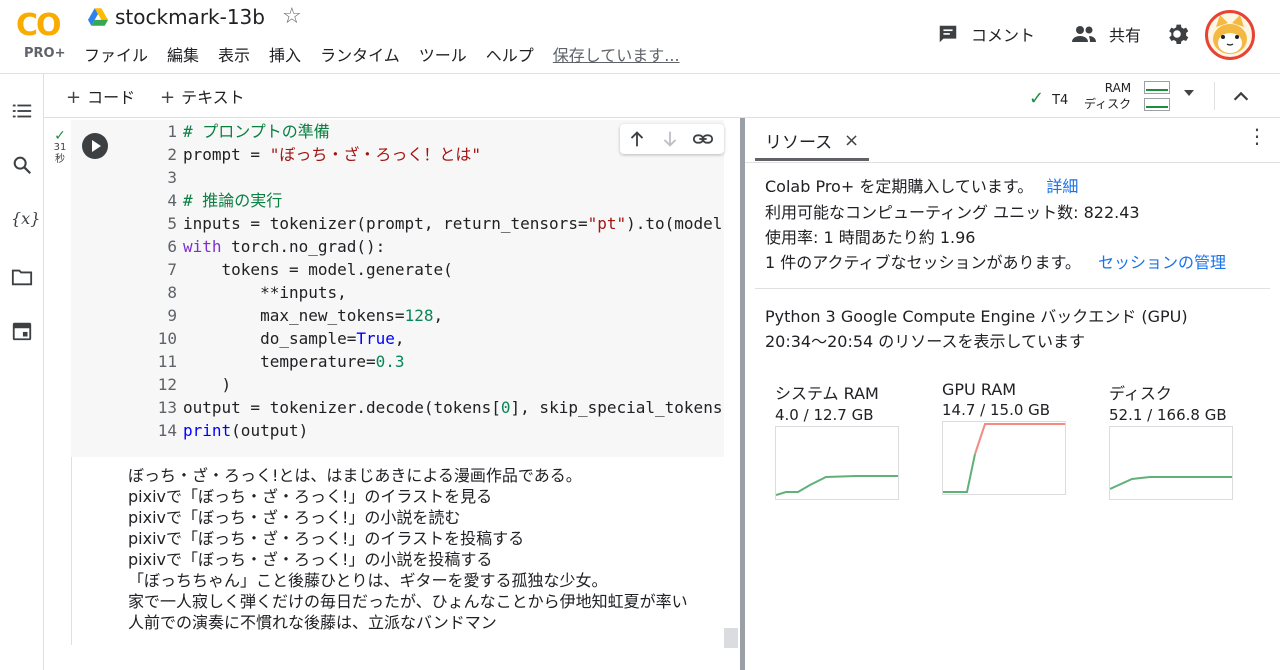 The width and height of the screenshot is (1280, 670). Describe the element at coordinates (435, 430) in the screenshot. I see `code-line: 14 print(output)` at that location.